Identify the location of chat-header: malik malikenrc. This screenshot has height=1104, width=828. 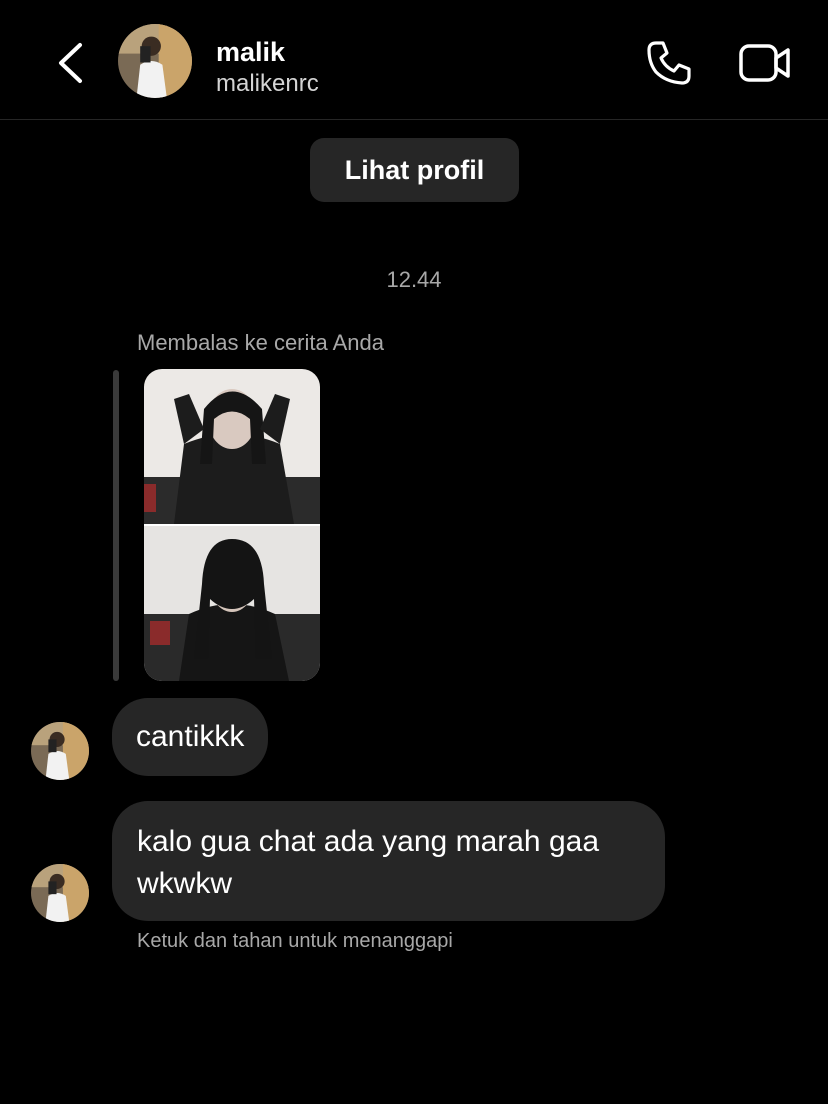
(414, 60).